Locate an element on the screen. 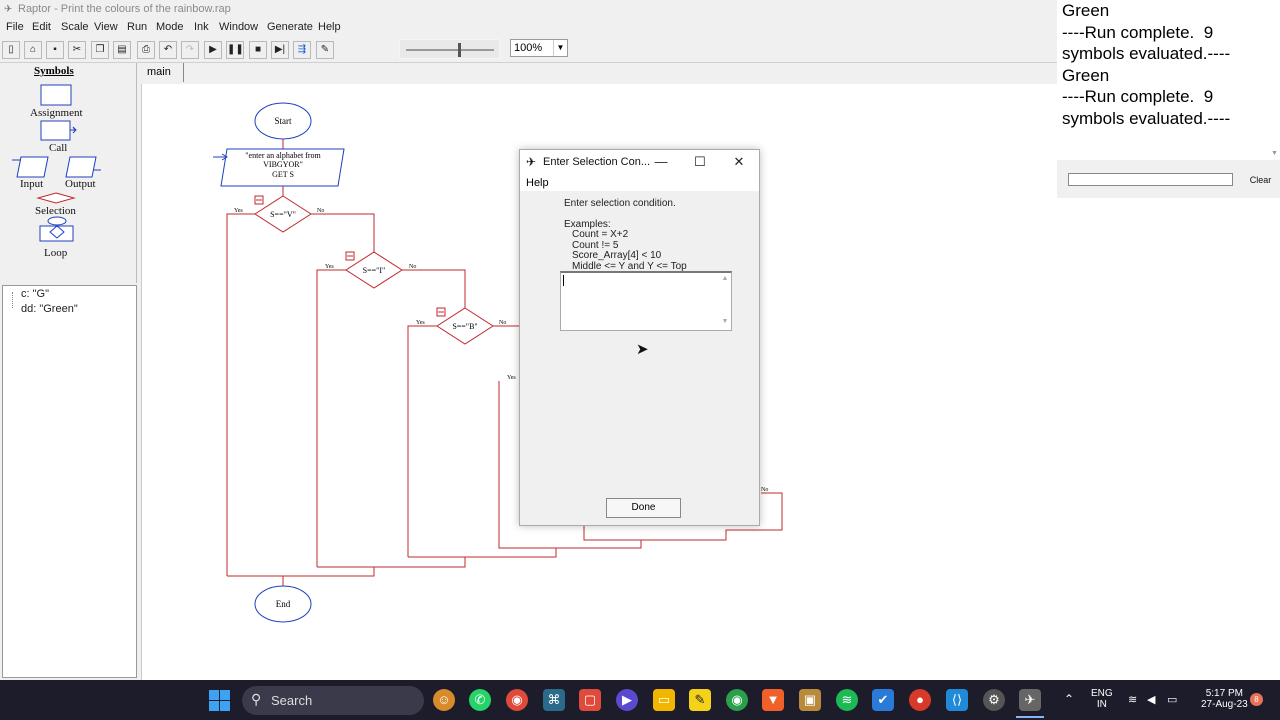  windows-start-icon is located at coordinates (219, 700).